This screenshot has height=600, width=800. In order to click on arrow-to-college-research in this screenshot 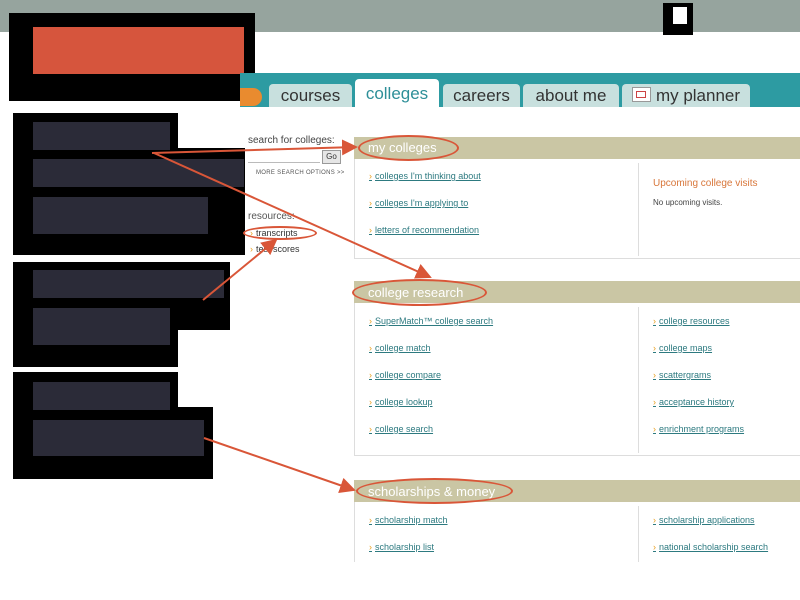, I will do `click(292, 215)`.